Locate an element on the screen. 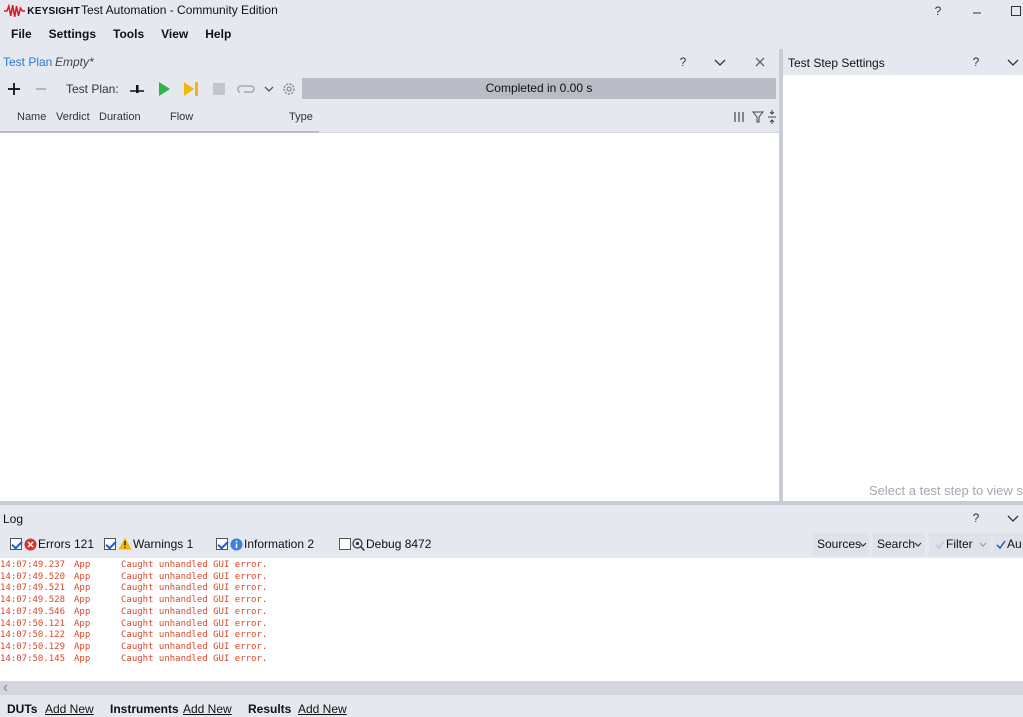  log-time: 14:07:49.546 is located at coordinates (33, 611).